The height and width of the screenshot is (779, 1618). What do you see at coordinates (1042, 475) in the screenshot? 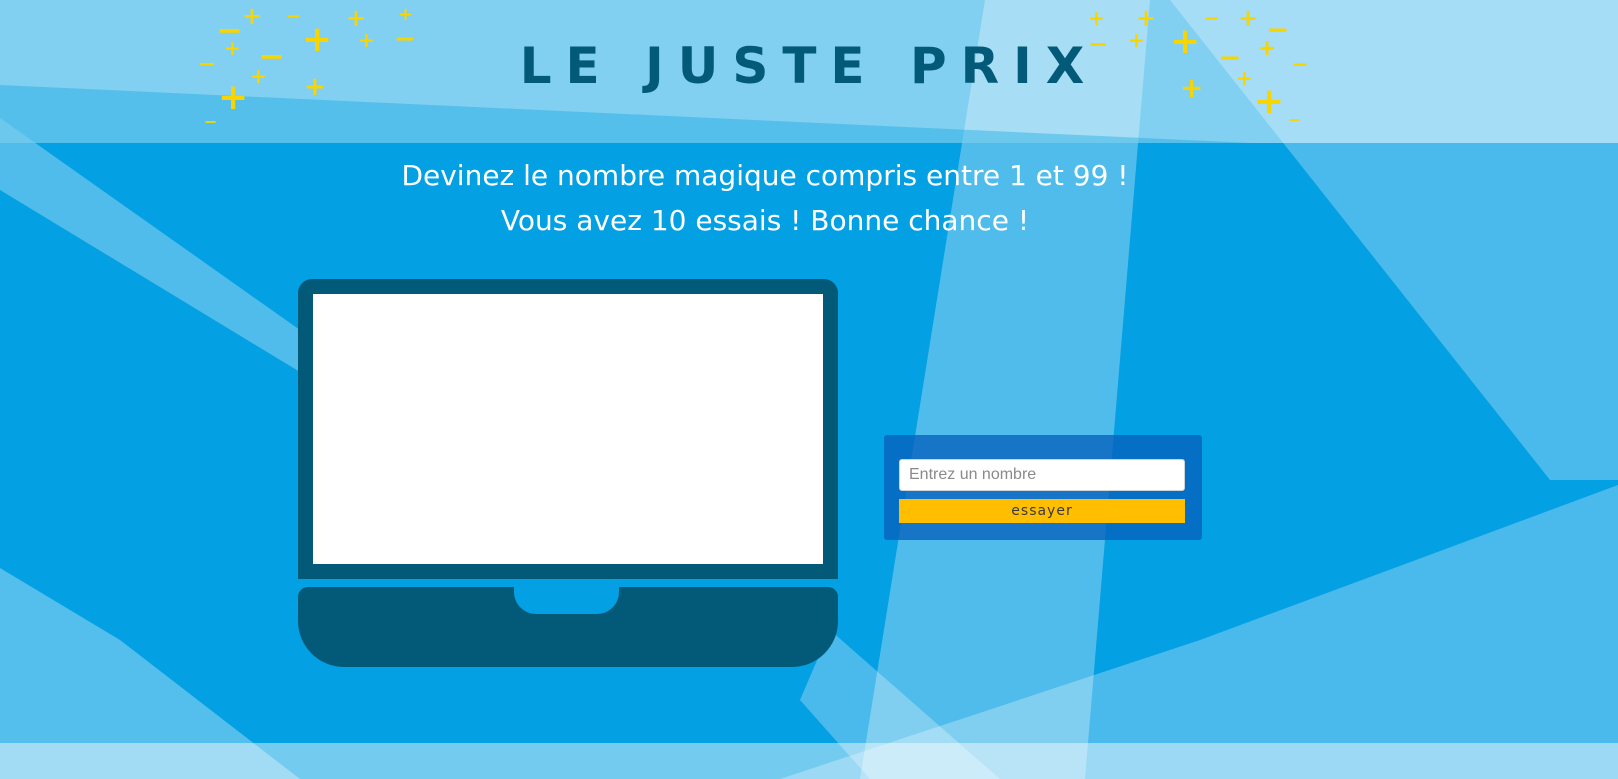
I see `number-input` at bounding box center [1042, 475].